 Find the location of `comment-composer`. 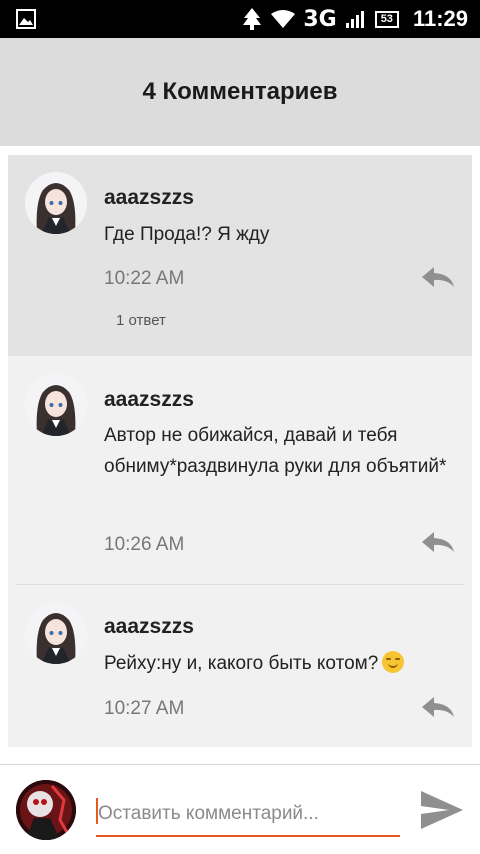

comment-composer is located at coordinates (240, 809).